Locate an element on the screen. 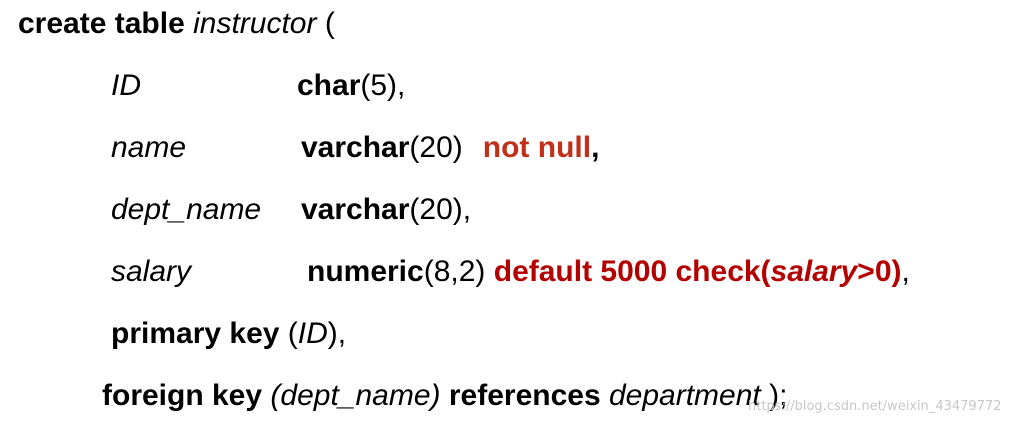  sql-line-id-type: char(5), is located at coordinates (351, 86).